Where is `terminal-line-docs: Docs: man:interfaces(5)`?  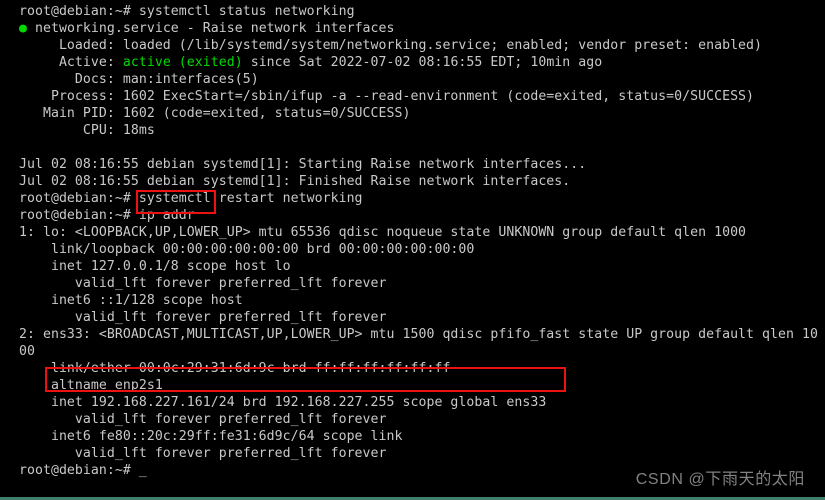
terminal-line-docs: Docs: man:interfaces(5) is located at coordinates (422, 79).